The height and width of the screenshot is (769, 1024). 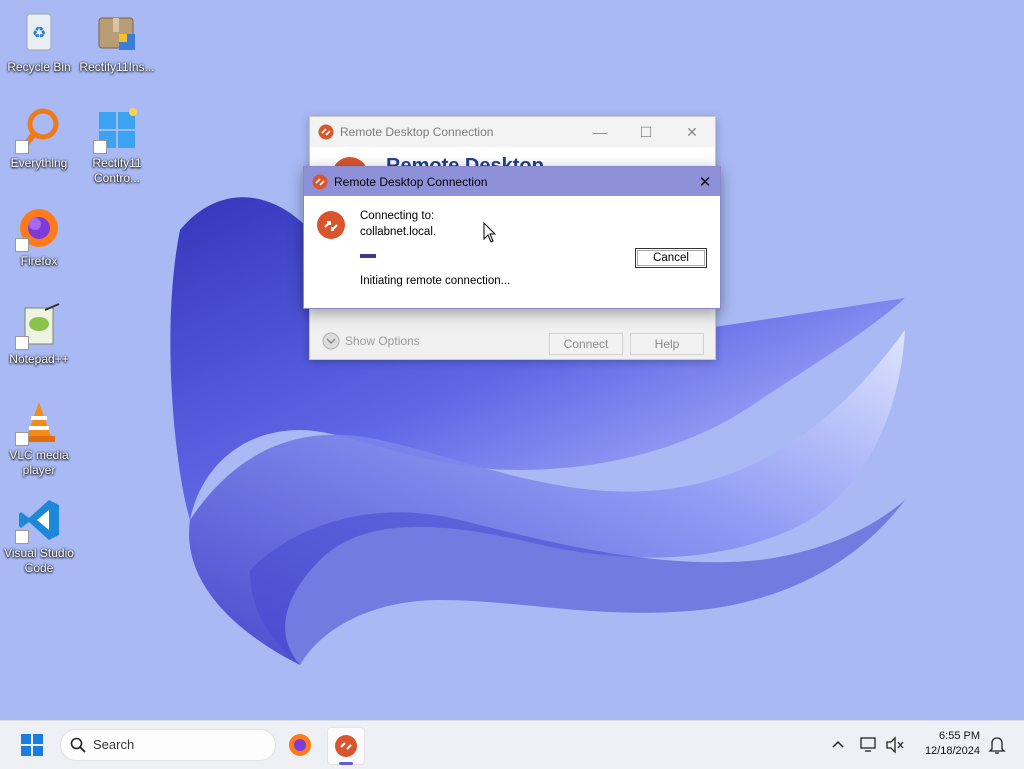 What do you see at coordinates (671, 258) in the screenshot?
I see `cancel-button: Cancel` at bounding box center [671, 258].